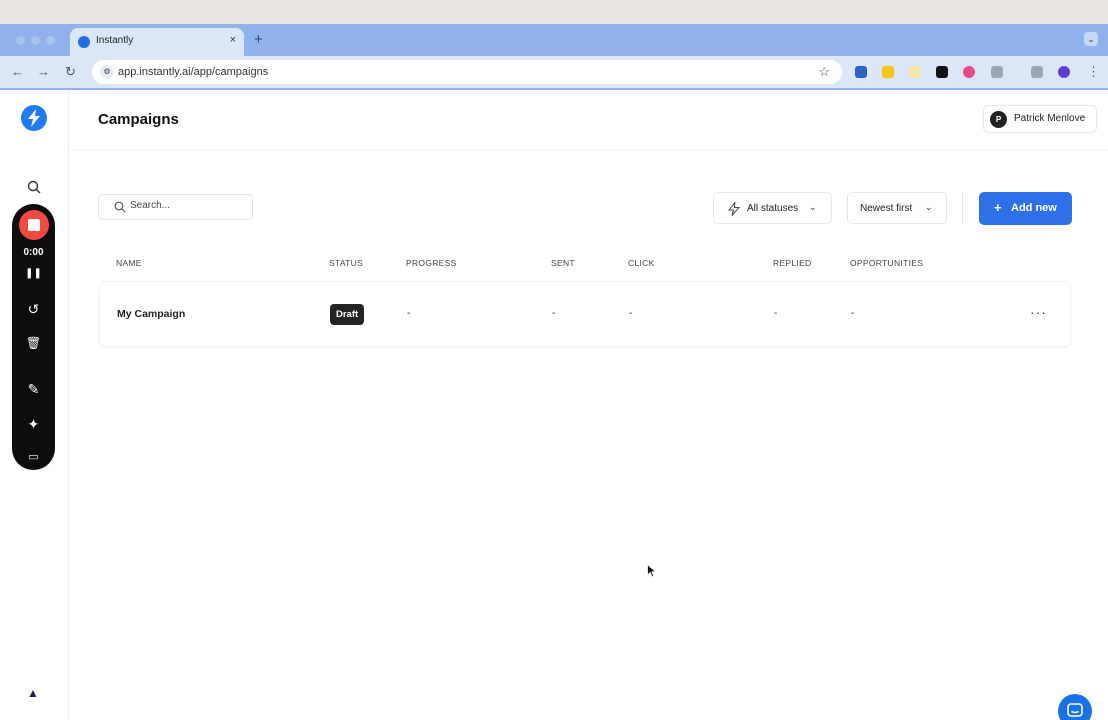 This screenshot has height=720, width=1108. What do you see at coordinates (157, 42) in the screenshot?
I see `browser-tab: Instantly ×` at bounding box center [157, 42].